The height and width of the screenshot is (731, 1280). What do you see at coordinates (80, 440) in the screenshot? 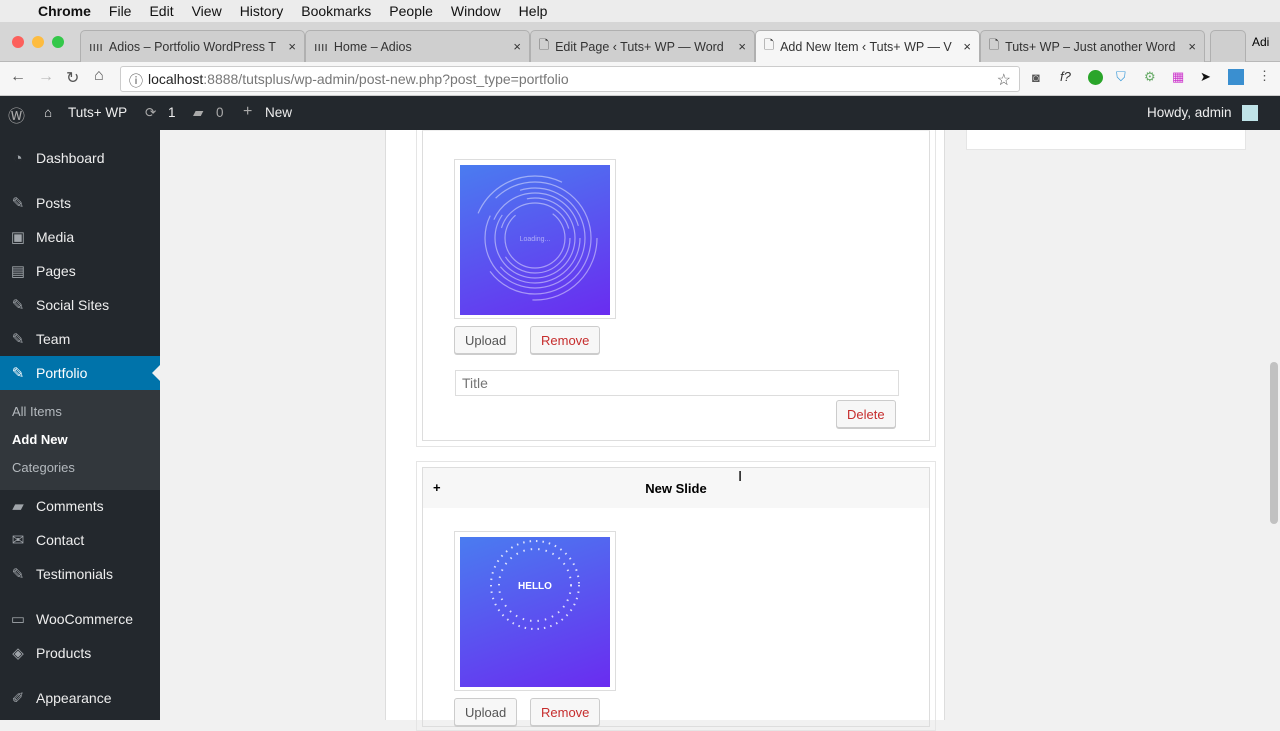
I see `portfolio-submenu: All Items Add New Categories` at bounding box center [80, 440].